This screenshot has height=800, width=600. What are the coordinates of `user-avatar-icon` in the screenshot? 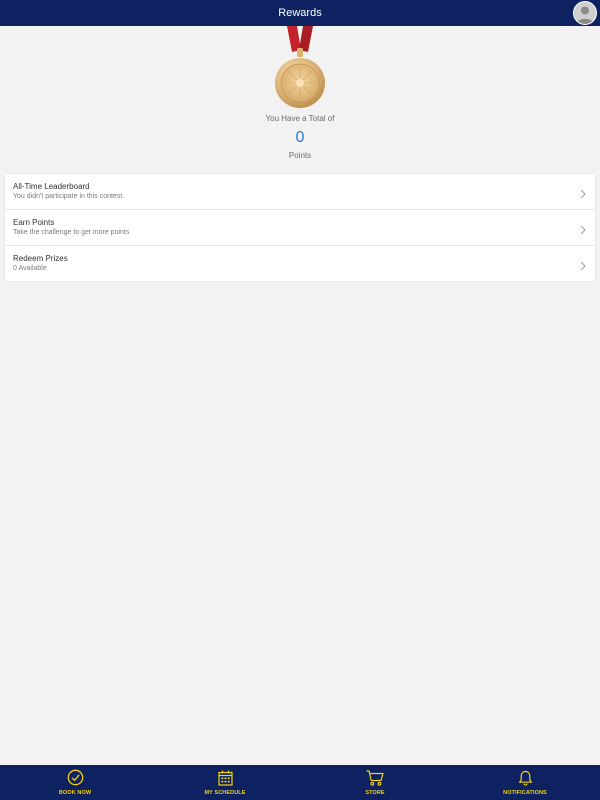 It's located at (585, 13).